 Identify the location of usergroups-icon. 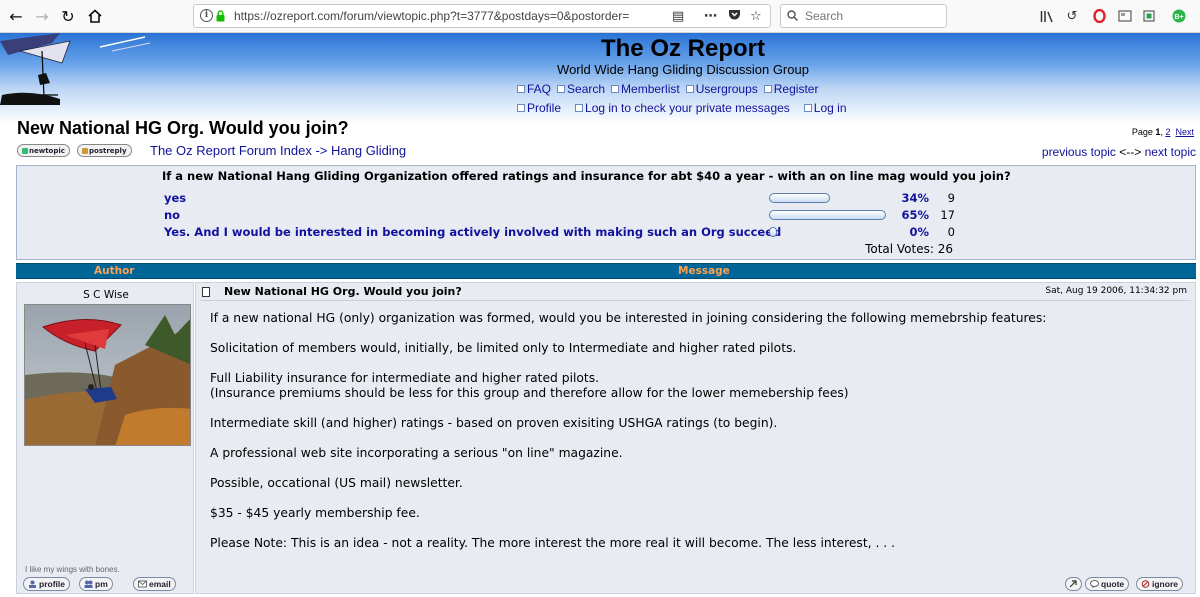
(689, 89).